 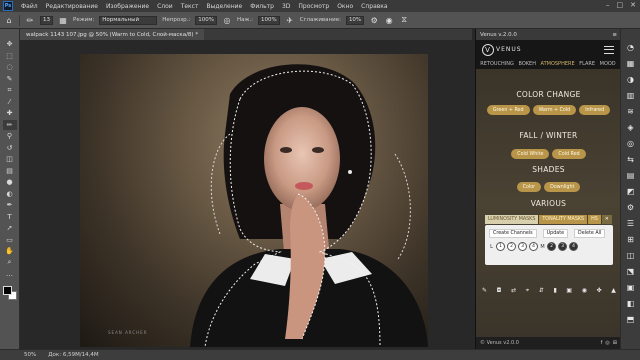 I want to click on hamburger-menu-icon, so click(x=609, y=49).